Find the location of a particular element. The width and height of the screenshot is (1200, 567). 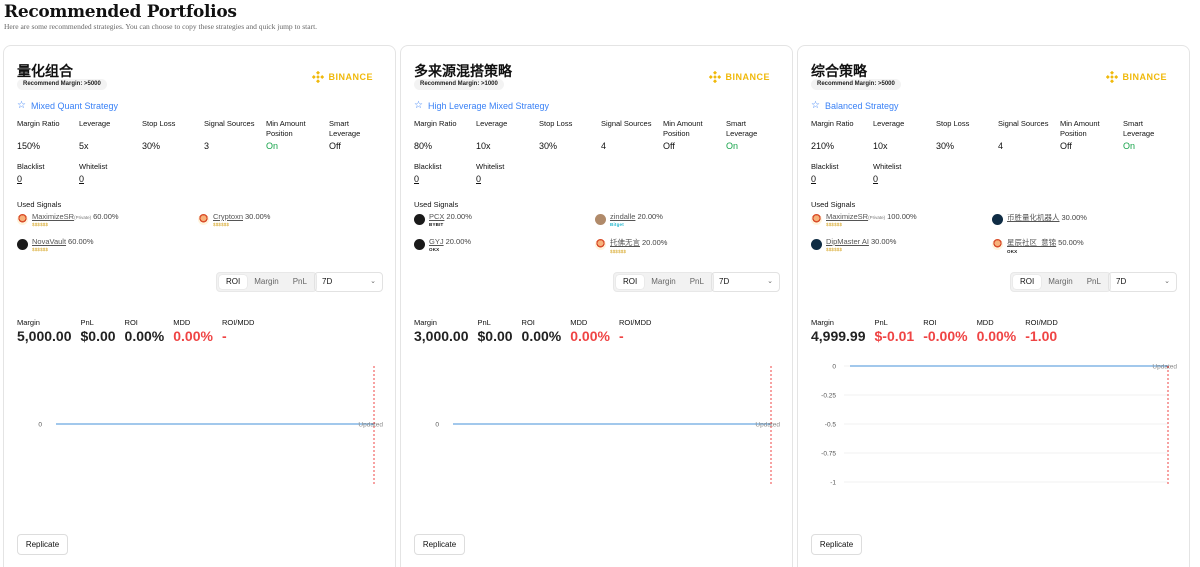

strategy-type: ☆ Mixed Quant Strategy is located at coordinates (67, 106).